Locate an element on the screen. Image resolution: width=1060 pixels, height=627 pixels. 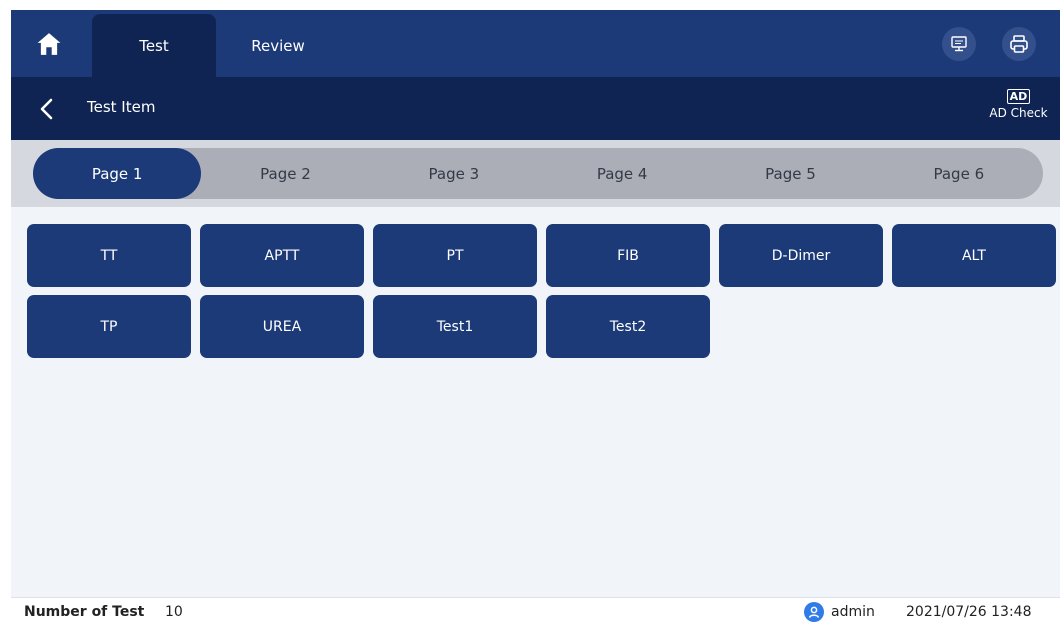
tab-page-3: Page 3 is located at coordinates (454, 173).